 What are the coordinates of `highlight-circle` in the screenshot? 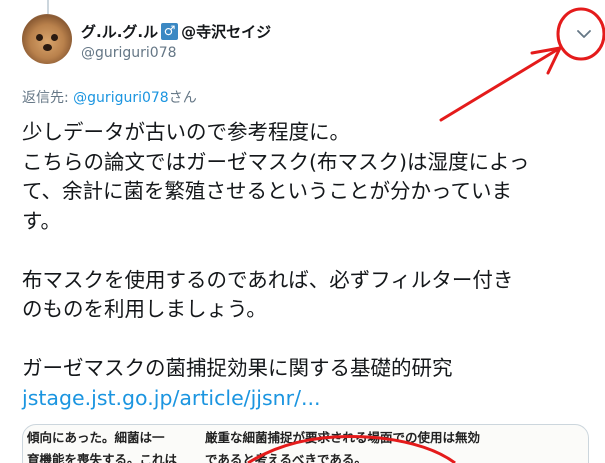 It's located at (580, 34).